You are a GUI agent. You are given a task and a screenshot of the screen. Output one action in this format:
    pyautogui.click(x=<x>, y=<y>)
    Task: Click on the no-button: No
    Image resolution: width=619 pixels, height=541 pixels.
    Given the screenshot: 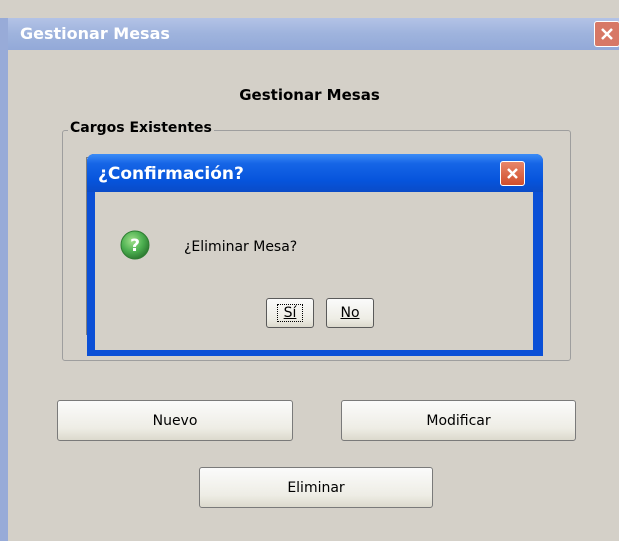 What is the action you would take?
    pyautogui.click(x=350, y=313)
    